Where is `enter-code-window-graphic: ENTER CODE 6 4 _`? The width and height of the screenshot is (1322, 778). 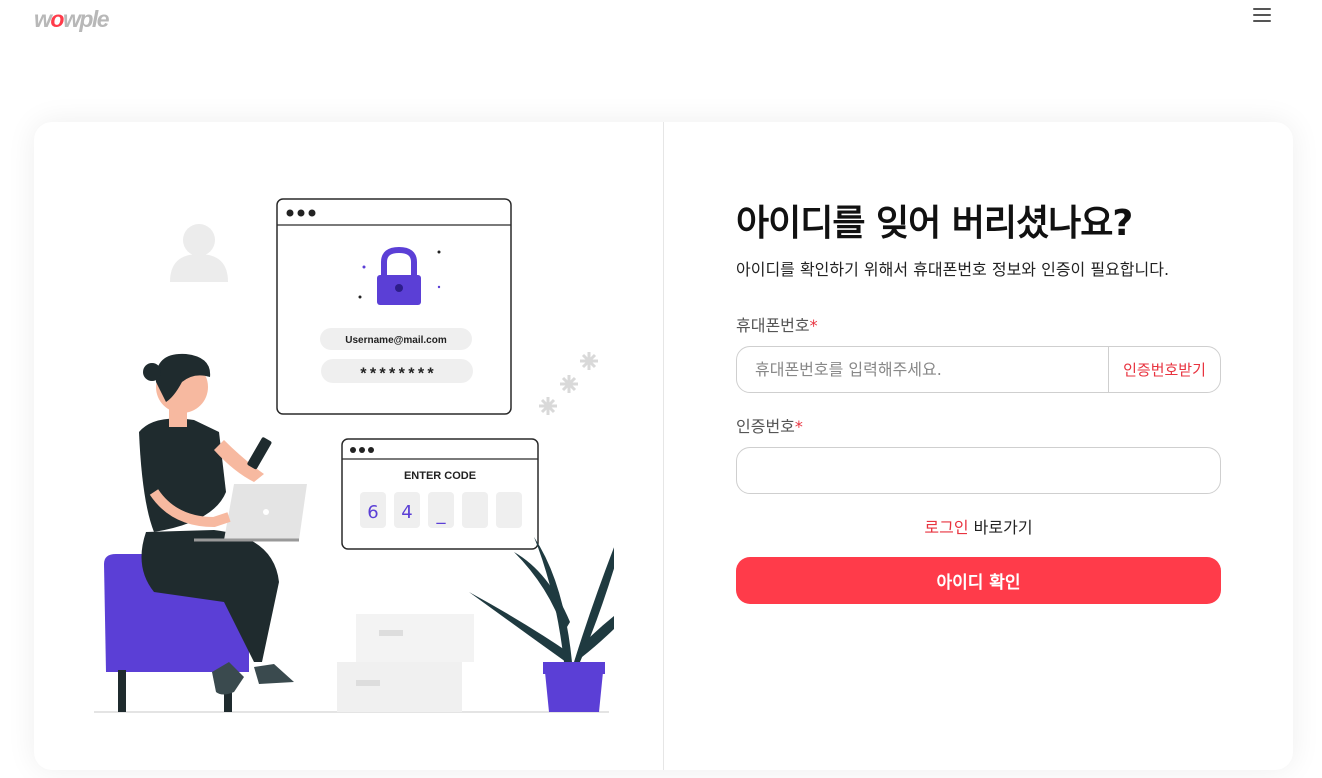
enter-code-window-graphic: ENTER CODE 6 4 _ is located at coordinates (440, 494).